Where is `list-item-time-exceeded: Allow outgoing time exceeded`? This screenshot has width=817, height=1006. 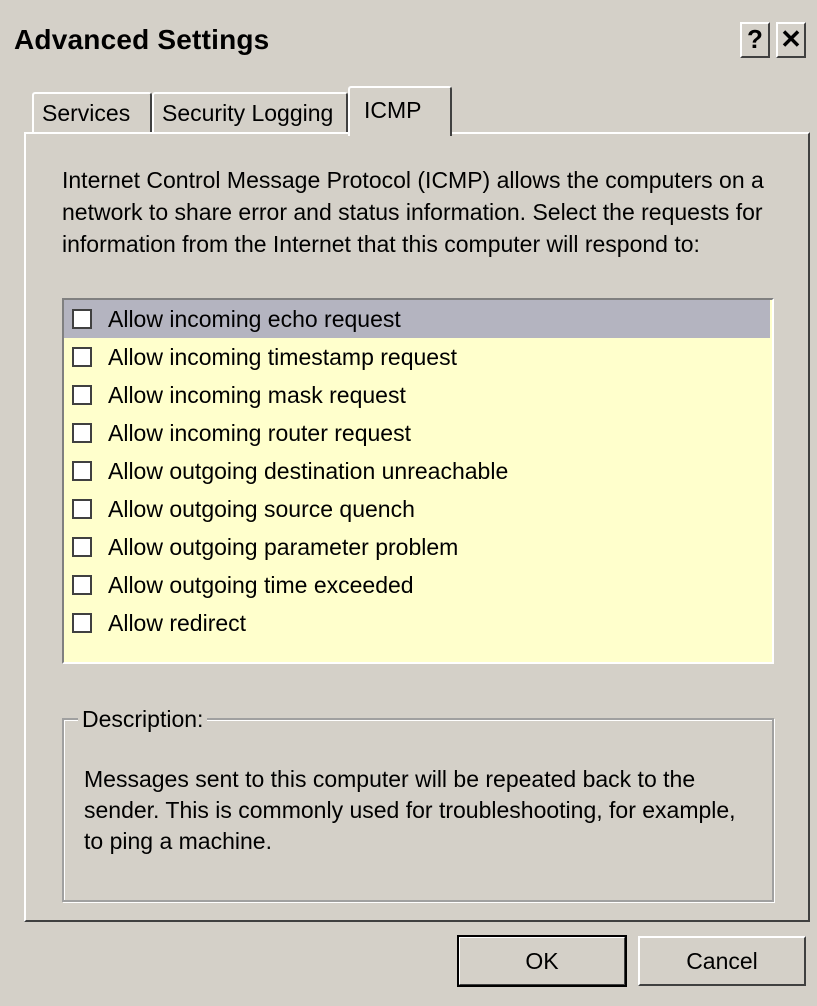
list-item-time-exceeded: Allow outgoing time exceeded is located at coordinates (417, 585).